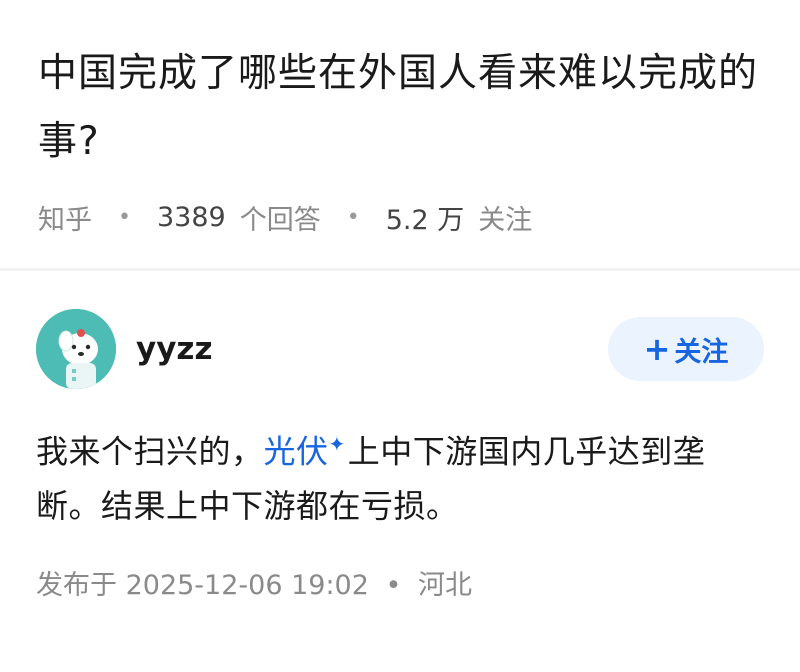 The height and width of the screenshot is (672, 800). I want to click on author-row: yyzz + 关注, so click(400, 349).